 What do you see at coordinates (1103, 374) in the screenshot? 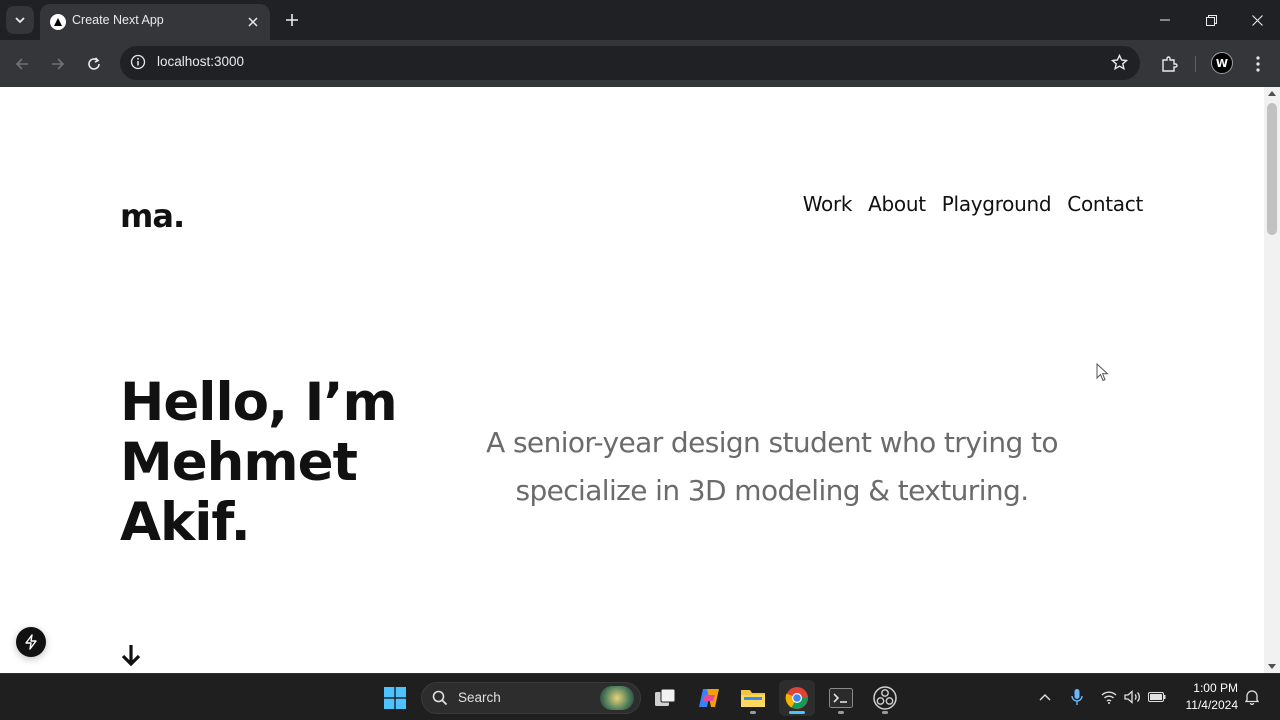
I see `mouse-cursor-icon` at bounding box center [1103, 374].